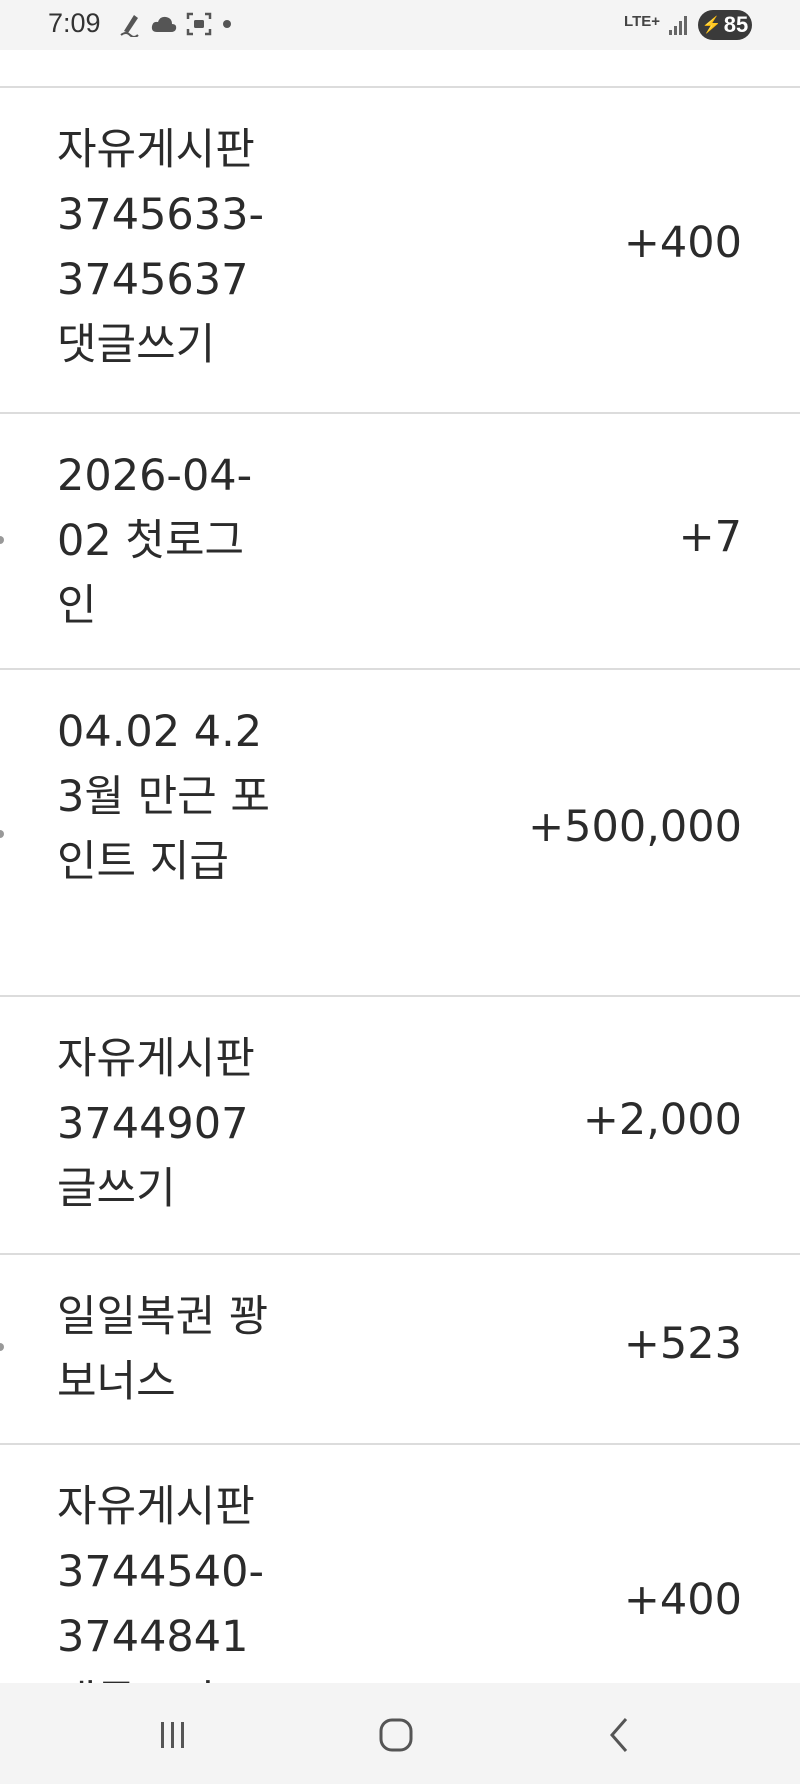 The image size is (800, 1784). What do you see at coordinates (129, 26) in the screenshot?
I see `pen-icon` at bounding box center [129, 26].